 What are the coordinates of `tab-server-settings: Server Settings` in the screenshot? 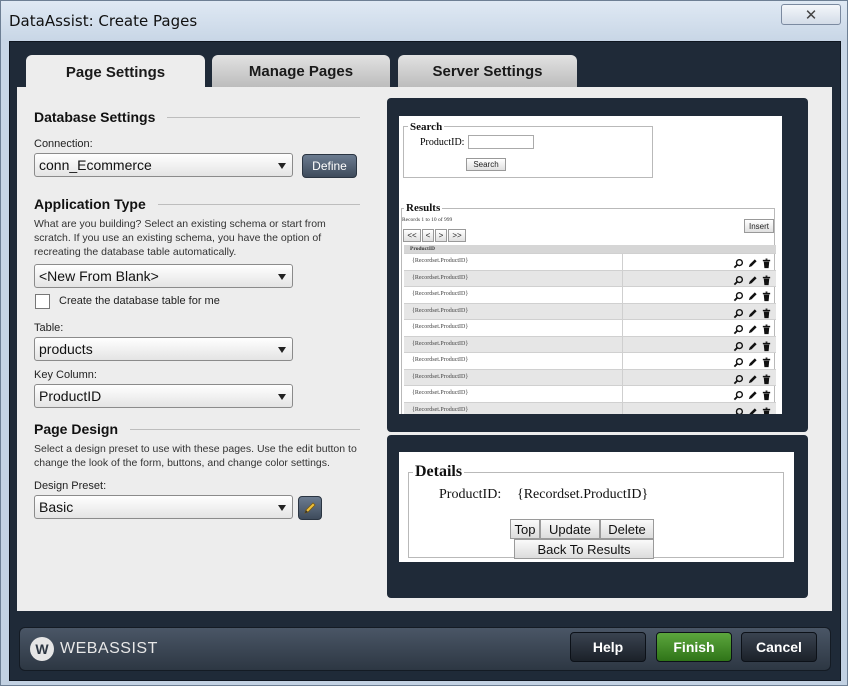 It's located at (487, 71).